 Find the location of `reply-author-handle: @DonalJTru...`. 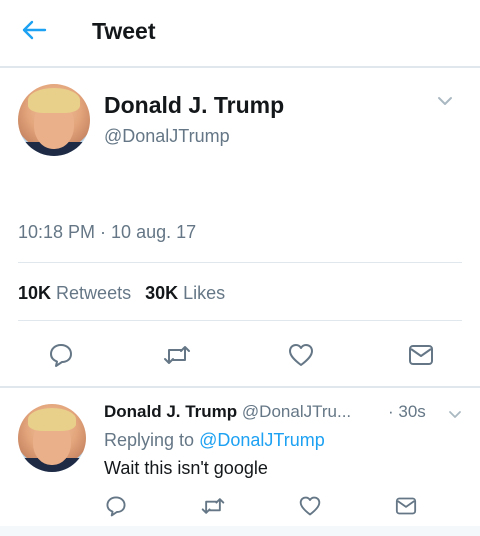

reply-author-handle: @DonalJTru... is located at coordinates (296, 411).